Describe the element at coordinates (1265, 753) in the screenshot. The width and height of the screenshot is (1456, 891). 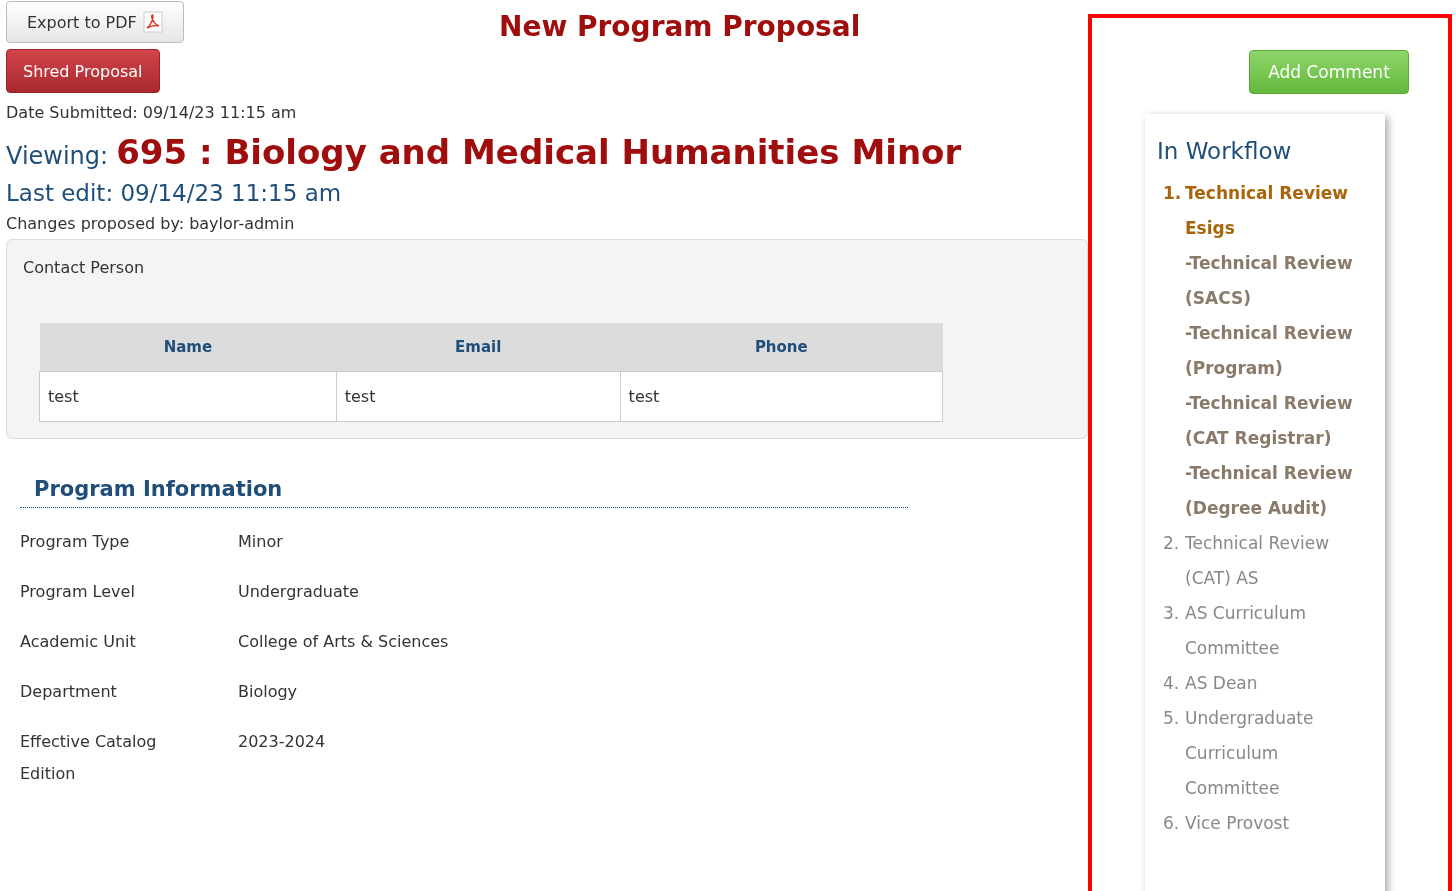
I see `workflow-step: 5. Undergraduate Curriculum Committee` at that location.